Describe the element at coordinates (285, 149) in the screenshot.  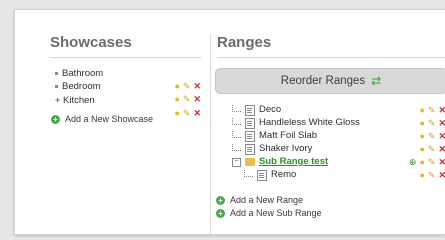
I see `range-label: Shaker Ivory` at that location.